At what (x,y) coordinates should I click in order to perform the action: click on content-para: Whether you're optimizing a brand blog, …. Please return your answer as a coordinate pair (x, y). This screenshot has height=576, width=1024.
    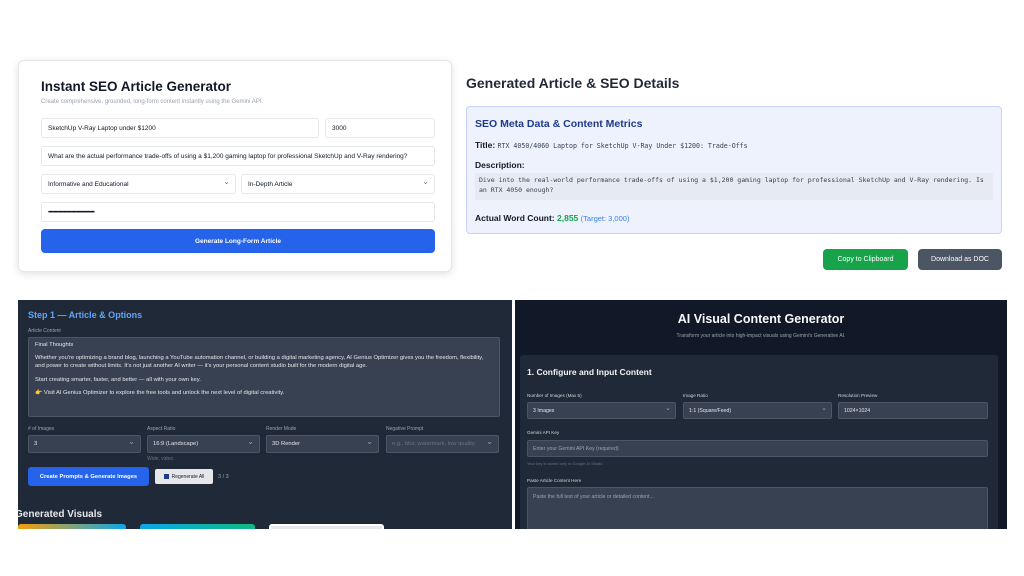
    Looking at the image, I should click on (259, 362).